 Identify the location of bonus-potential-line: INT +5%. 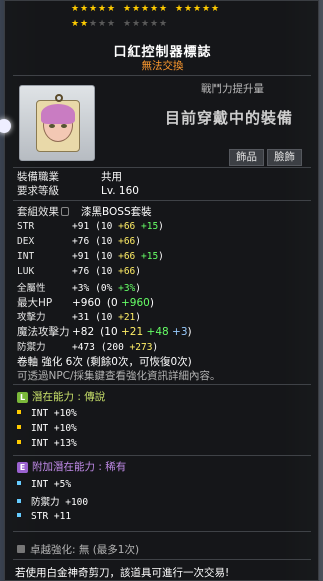
(44, 484).